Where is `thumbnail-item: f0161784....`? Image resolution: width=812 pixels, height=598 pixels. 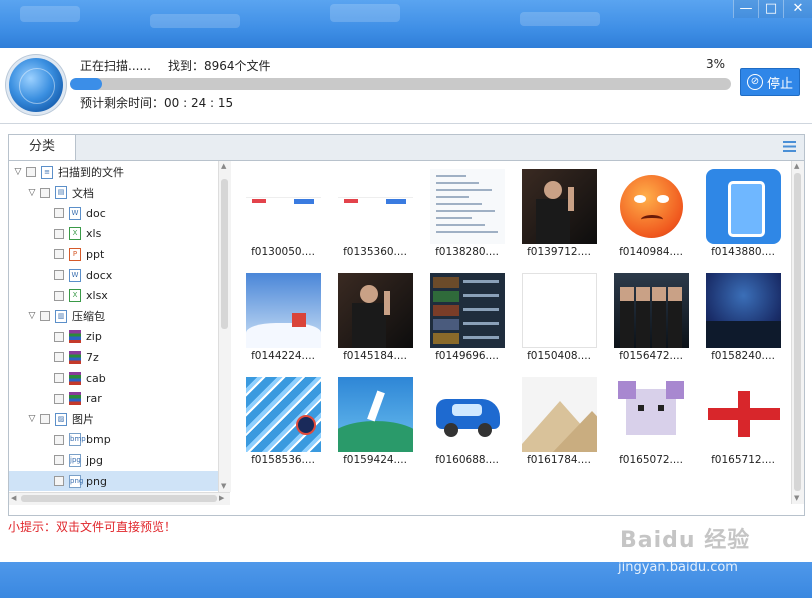 thumbnail-item: f0161784.... is located at coordinates (559, 421).